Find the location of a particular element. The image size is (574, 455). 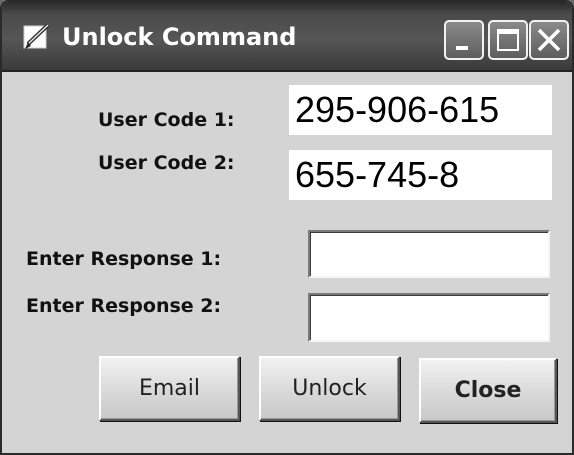

close-icon is located at coordinates (549, 40).